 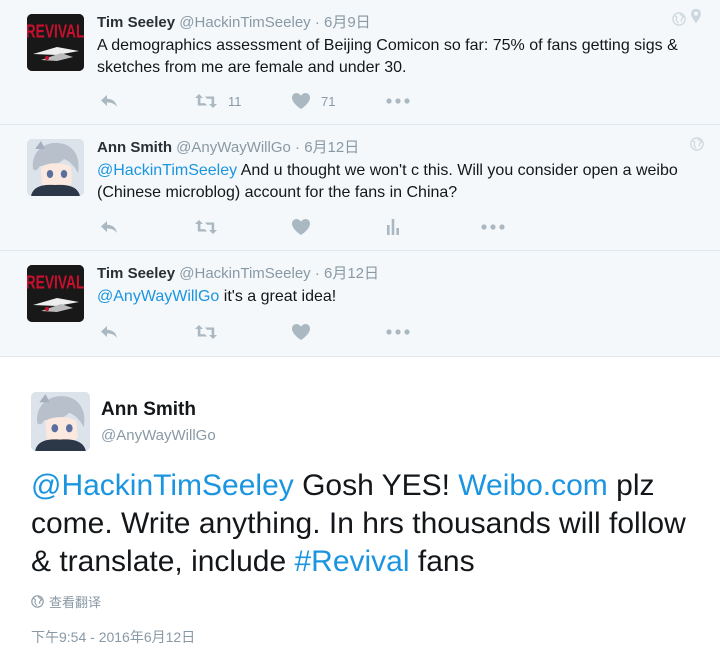 I want to click on tweet-header: Tim Seeley @HackinTimSeeley · 6月9日, so click(x=234, y=21).